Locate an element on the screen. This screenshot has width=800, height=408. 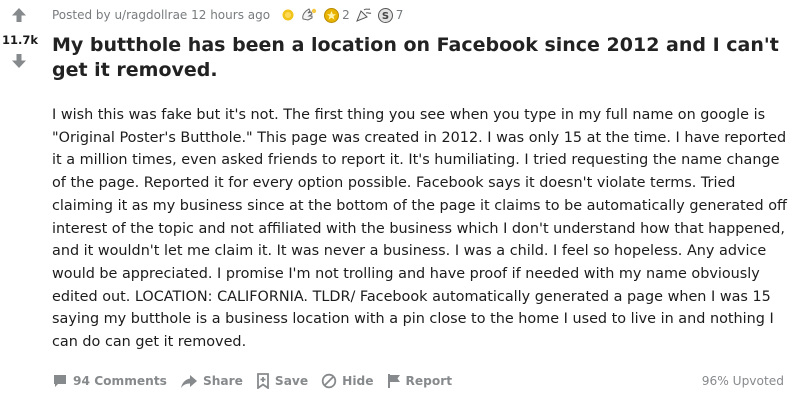
post-meta: Posted by u/ragdollrae 12 hours ago 2 S is located at coordinates (227, 15).